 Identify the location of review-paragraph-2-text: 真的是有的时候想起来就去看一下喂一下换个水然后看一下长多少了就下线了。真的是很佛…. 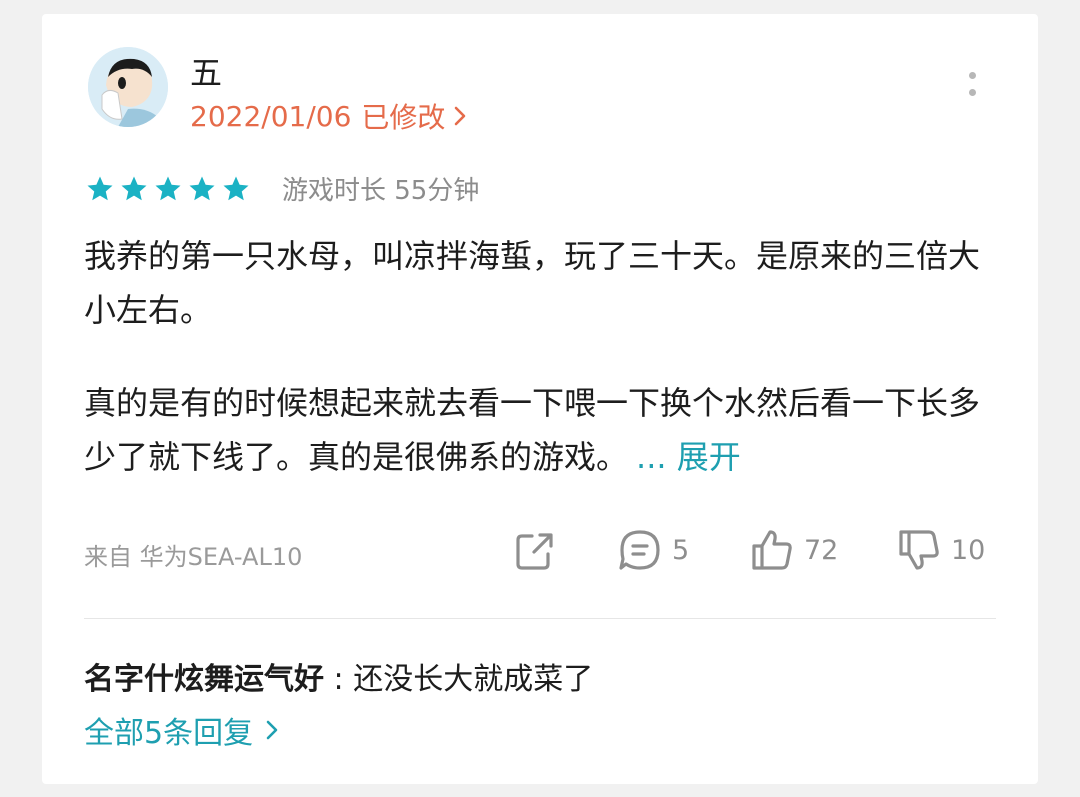
(532, 430).